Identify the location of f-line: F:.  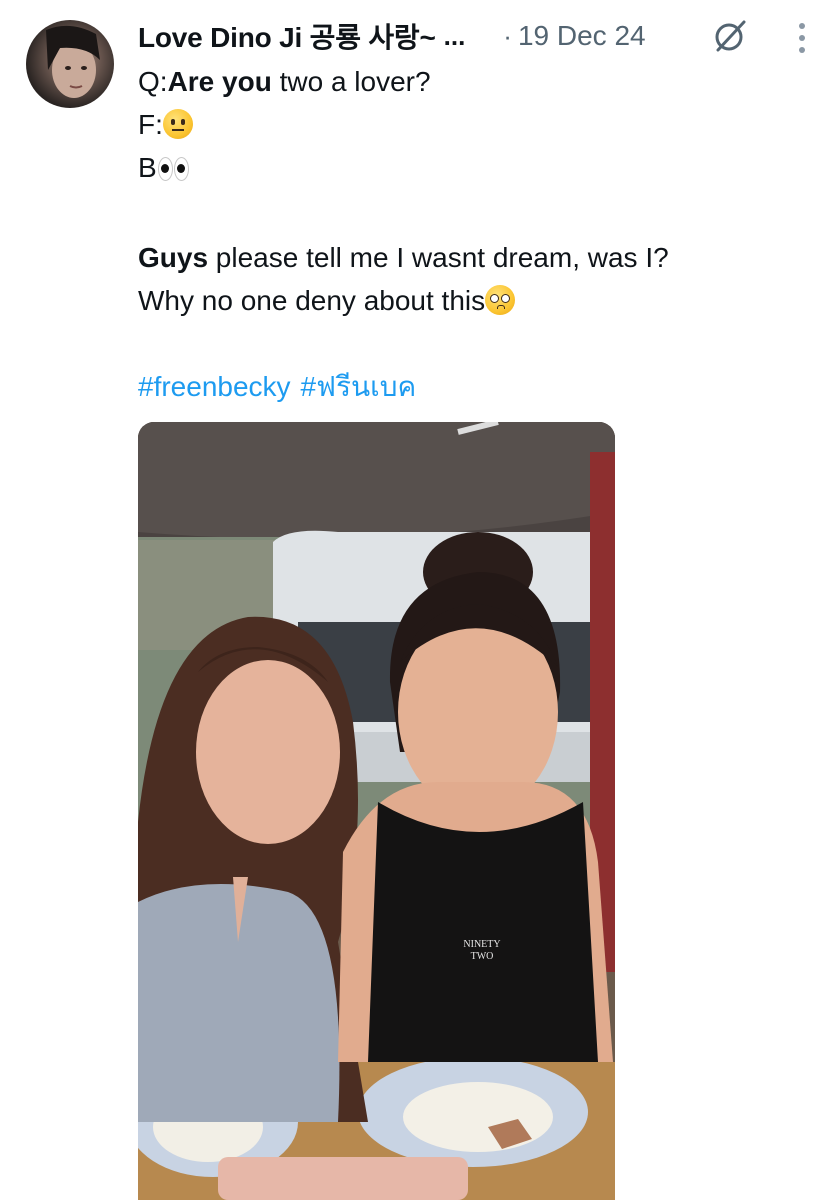
(468, 124).